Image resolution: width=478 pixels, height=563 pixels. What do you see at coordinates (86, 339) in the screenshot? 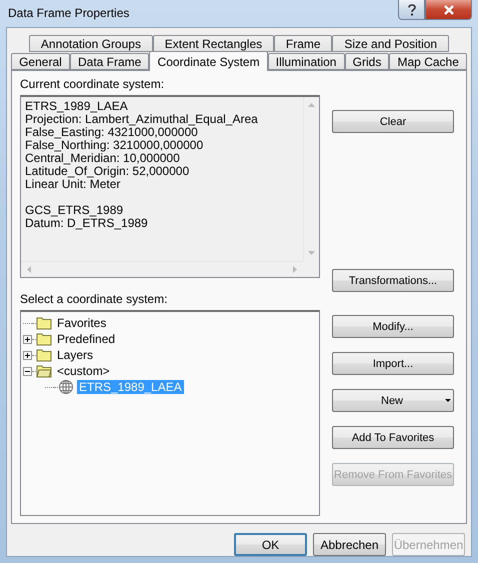
I see `tree-item: Predefined` at bounding box center [86, 339].